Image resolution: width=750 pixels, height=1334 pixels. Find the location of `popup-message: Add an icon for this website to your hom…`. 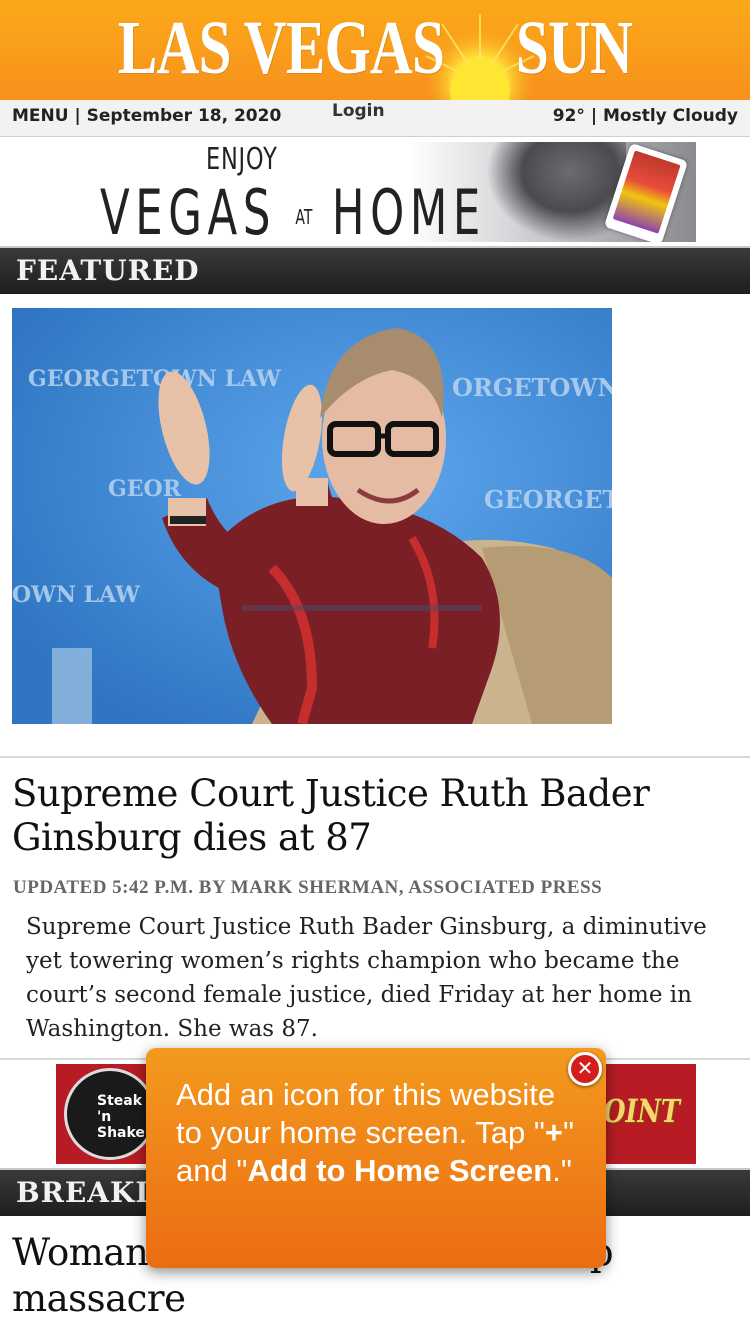

popup-message: Add an icon for this website to your hom… is located at coordinates (381, 1133).